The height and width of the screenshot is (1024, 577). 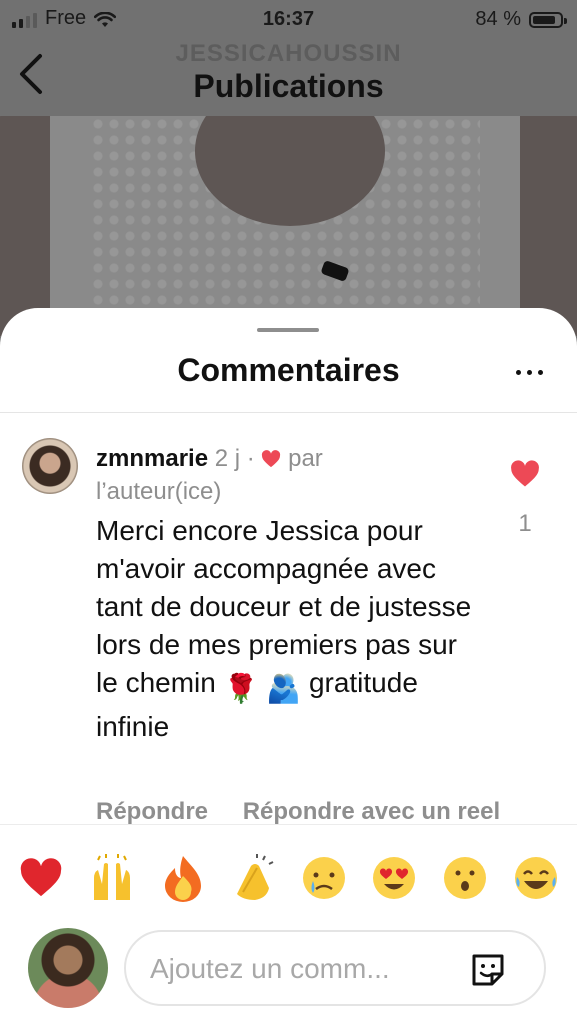 What do you see at coordinates (565, 20) in the screenshot?
I see `battery-nub` at bounding box center [565, 20].